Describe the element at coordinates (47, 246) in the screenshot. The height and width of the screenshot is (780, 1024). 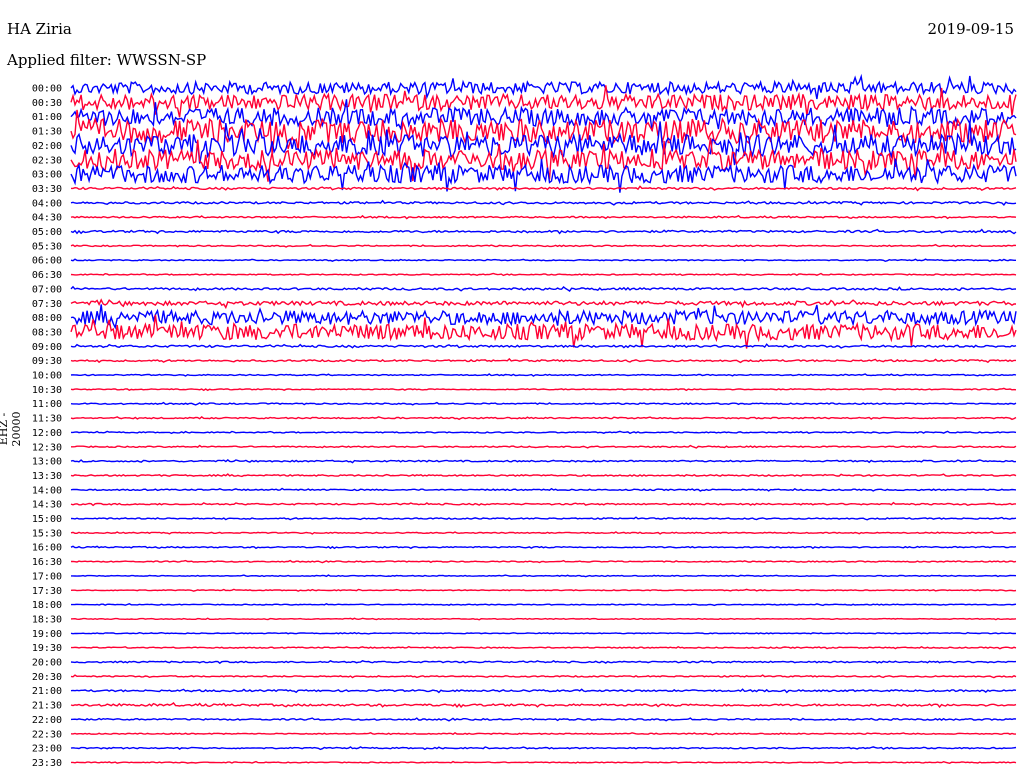
I see `row-label: 05:30` at that location.